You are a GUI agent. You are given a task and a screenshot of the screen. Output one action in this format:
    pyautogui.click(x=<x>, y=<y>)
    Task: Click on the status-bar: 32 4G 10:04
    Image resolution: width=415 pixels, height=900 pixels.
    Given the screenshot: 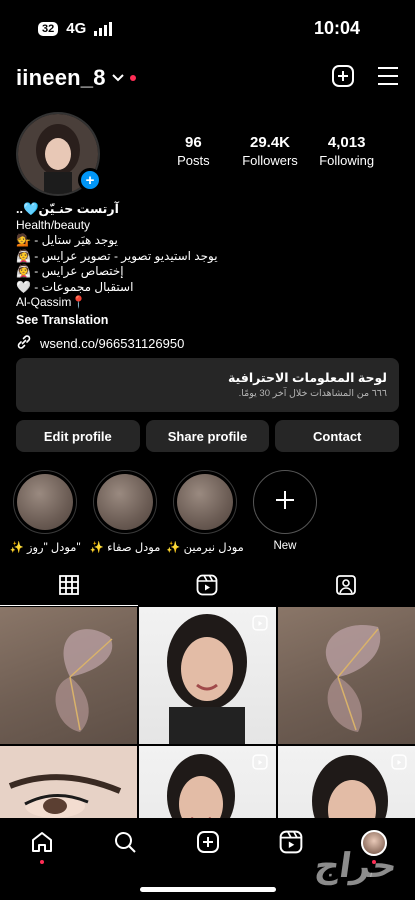 What is the action you would take?
    pyautogui.click(x=207, y=29)
    